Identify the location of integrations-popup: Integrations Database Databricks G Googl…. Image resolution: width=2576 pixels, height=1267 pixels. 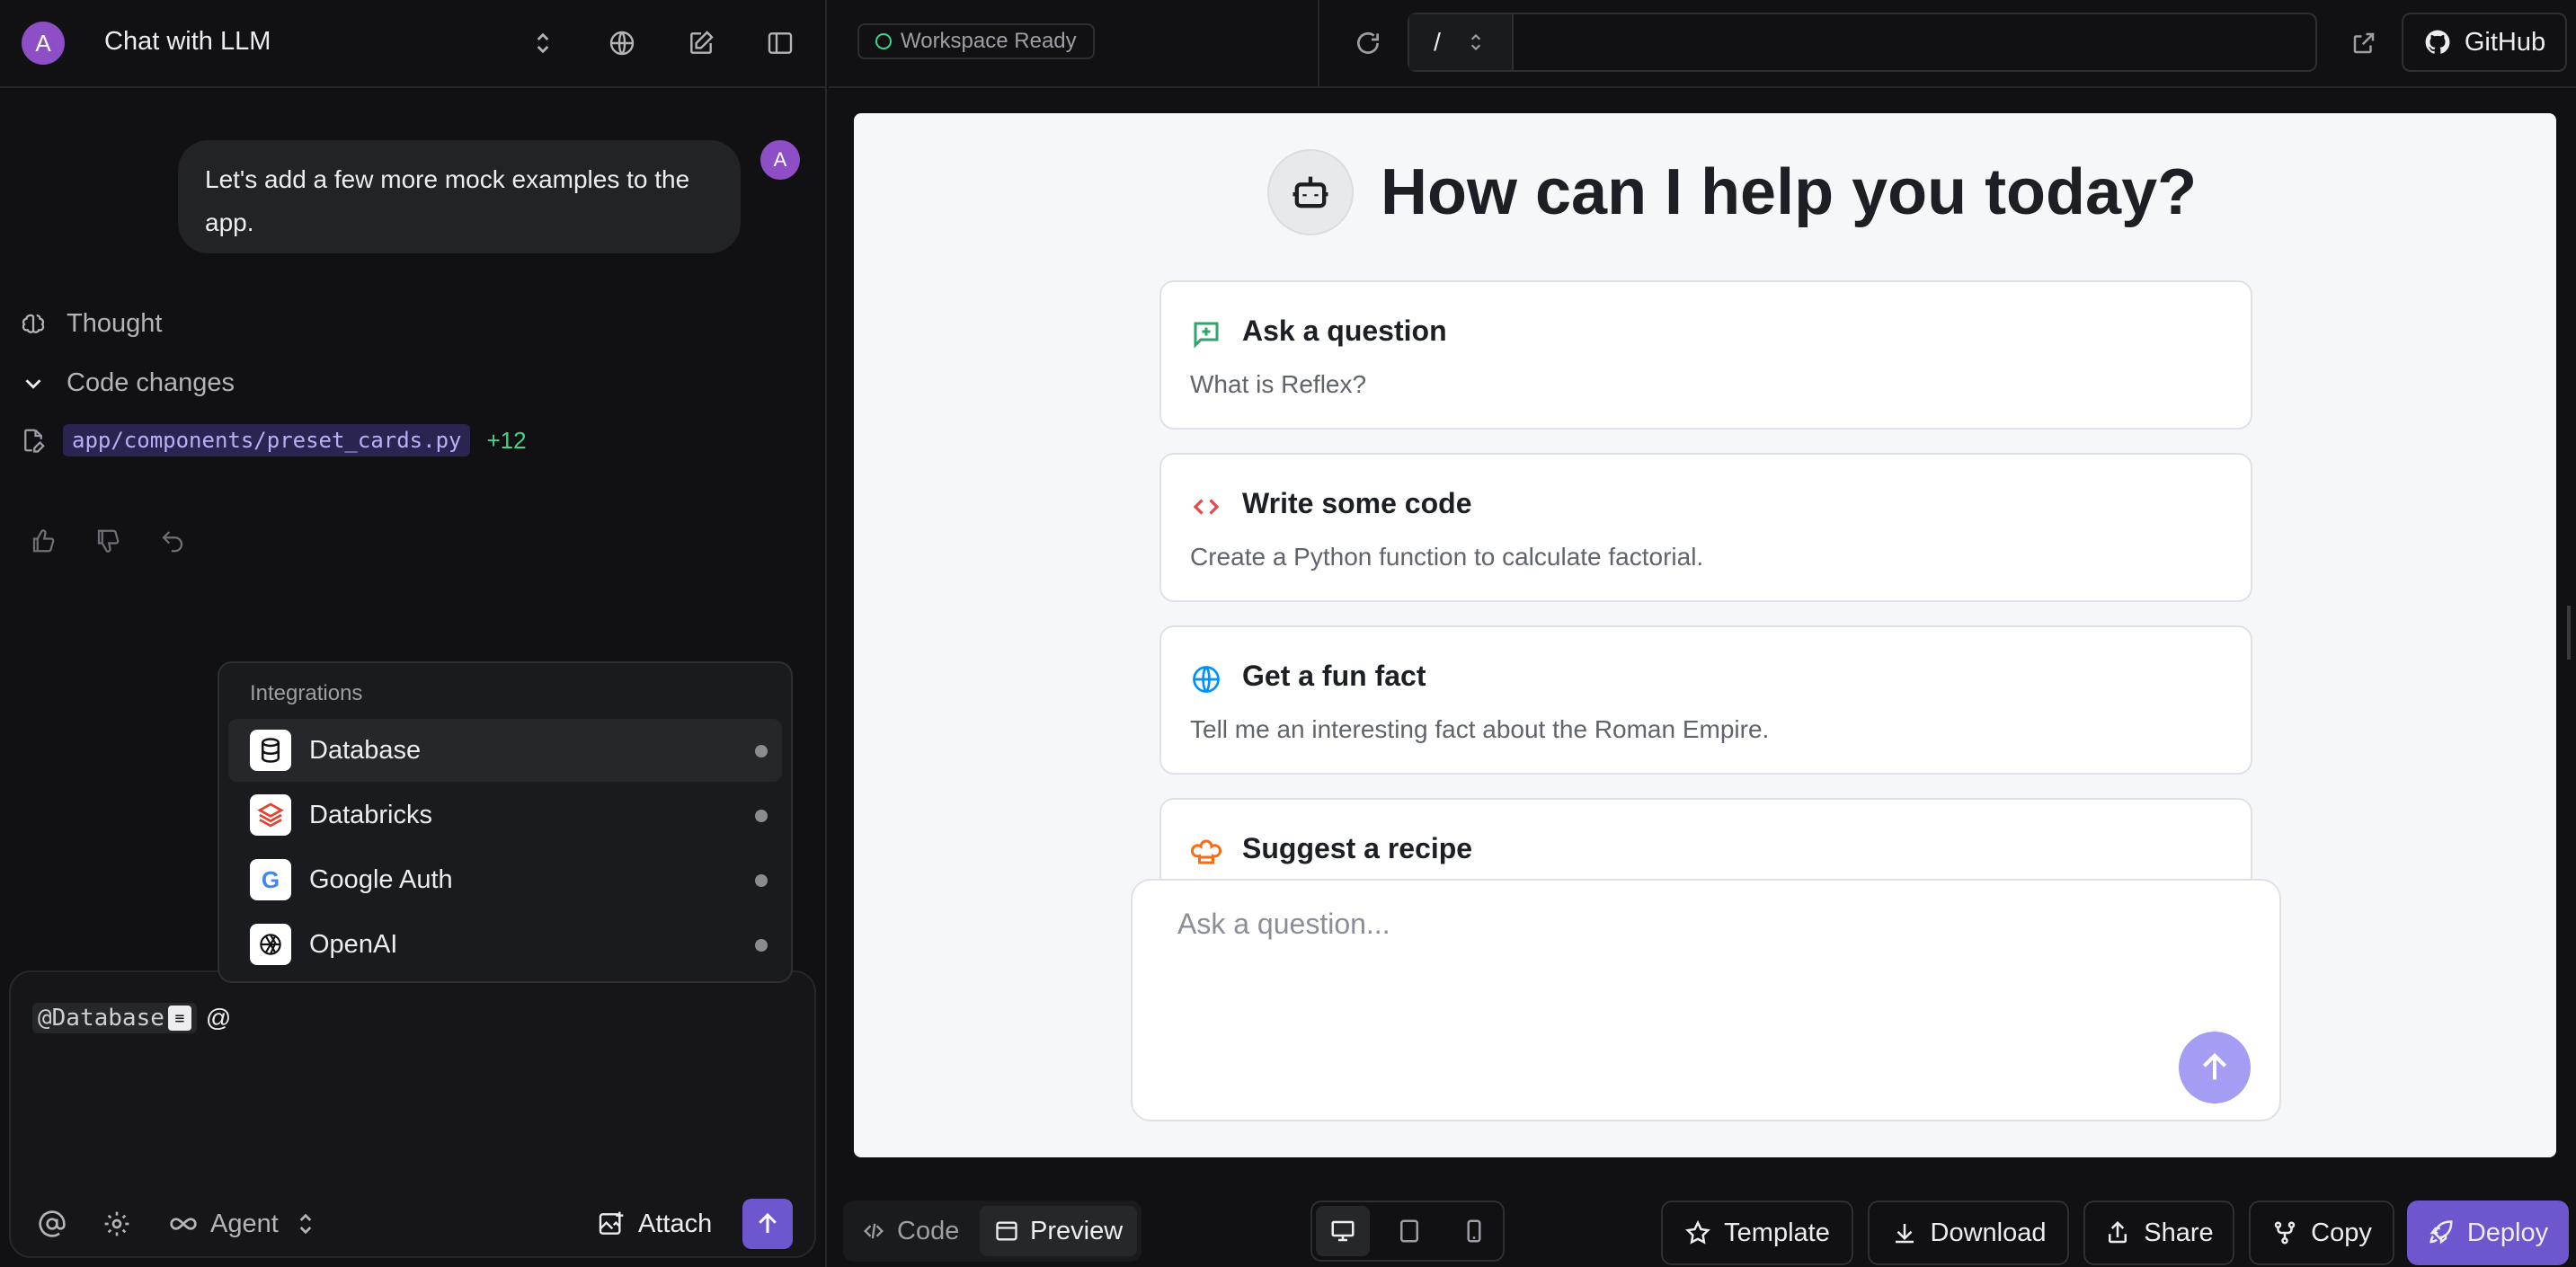
(506, 822).